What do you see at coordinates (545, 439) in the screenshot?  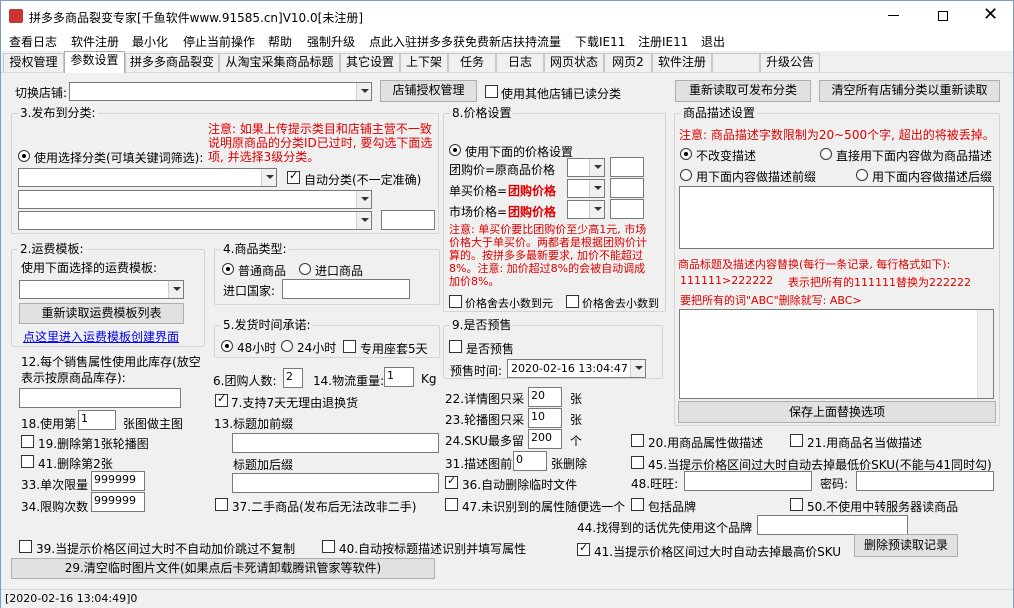 I see `opt24-input: 200` at bounding box center [545, 439].